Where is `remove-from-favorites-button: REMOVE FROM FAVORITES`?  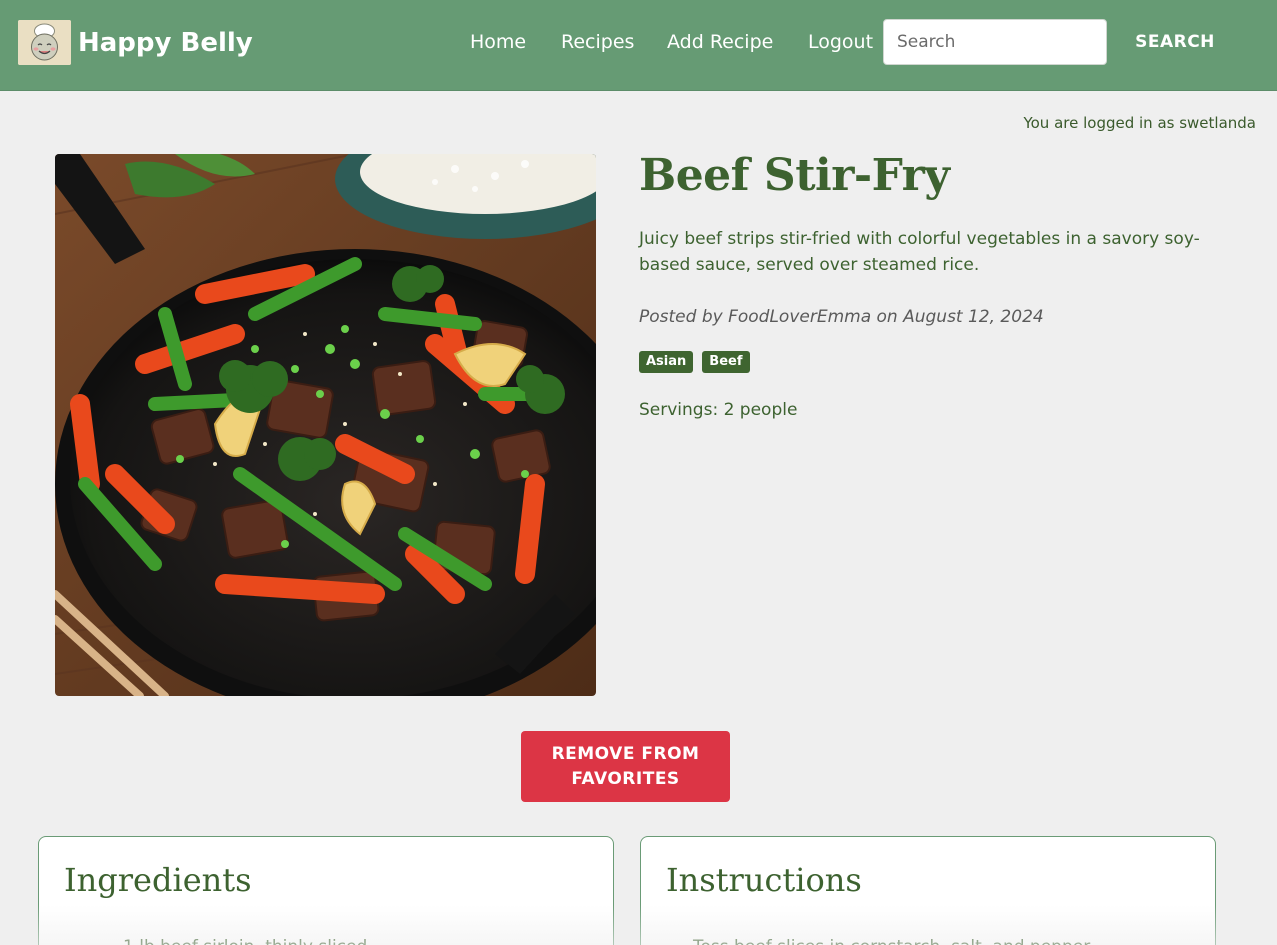 remove-from-favorites-button: REMOVE FROM FAVORITES is located at coordinates (625, 766).